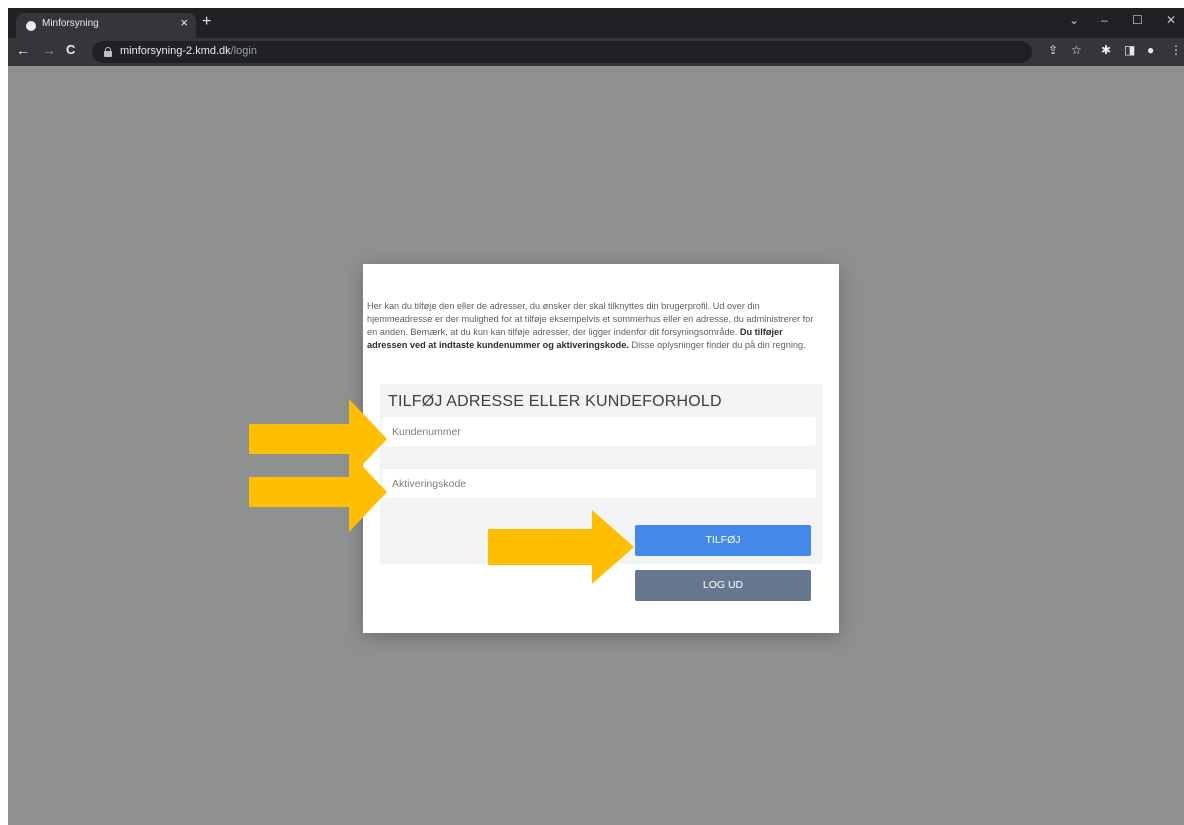  I want to click on forward-button: →, so click(49, 50).